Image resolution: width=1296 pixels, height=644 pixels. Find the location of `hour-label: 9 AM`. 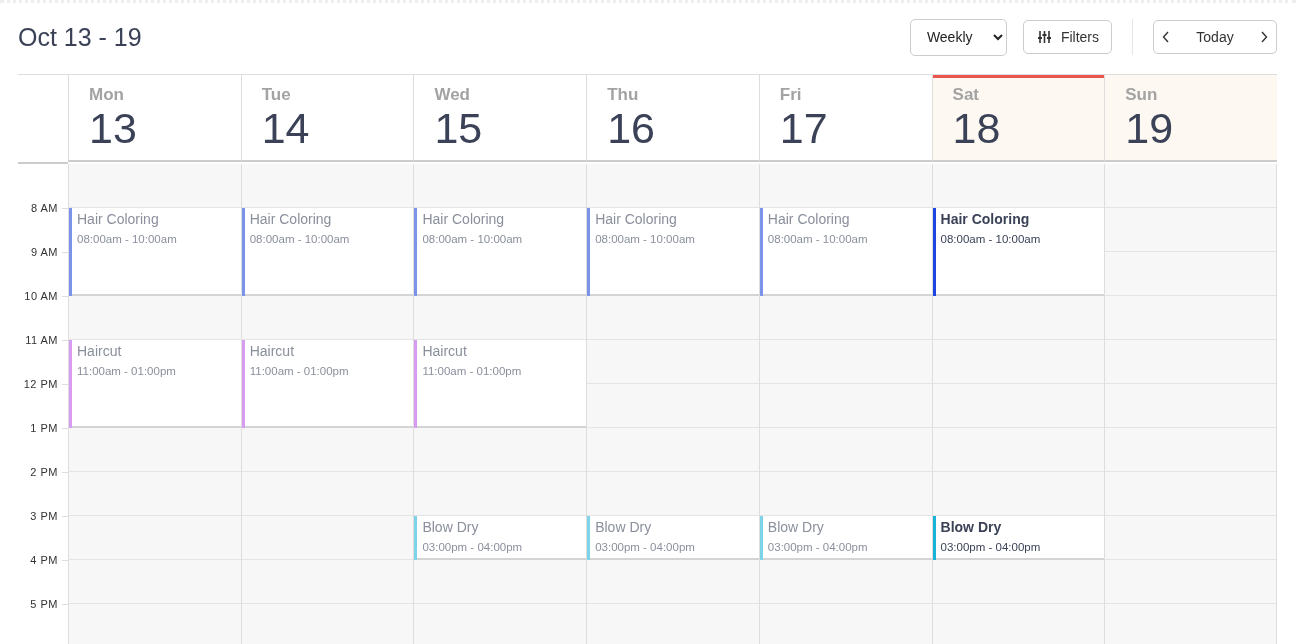

hour-label: 9 AM is located at coordinates (44, 252).